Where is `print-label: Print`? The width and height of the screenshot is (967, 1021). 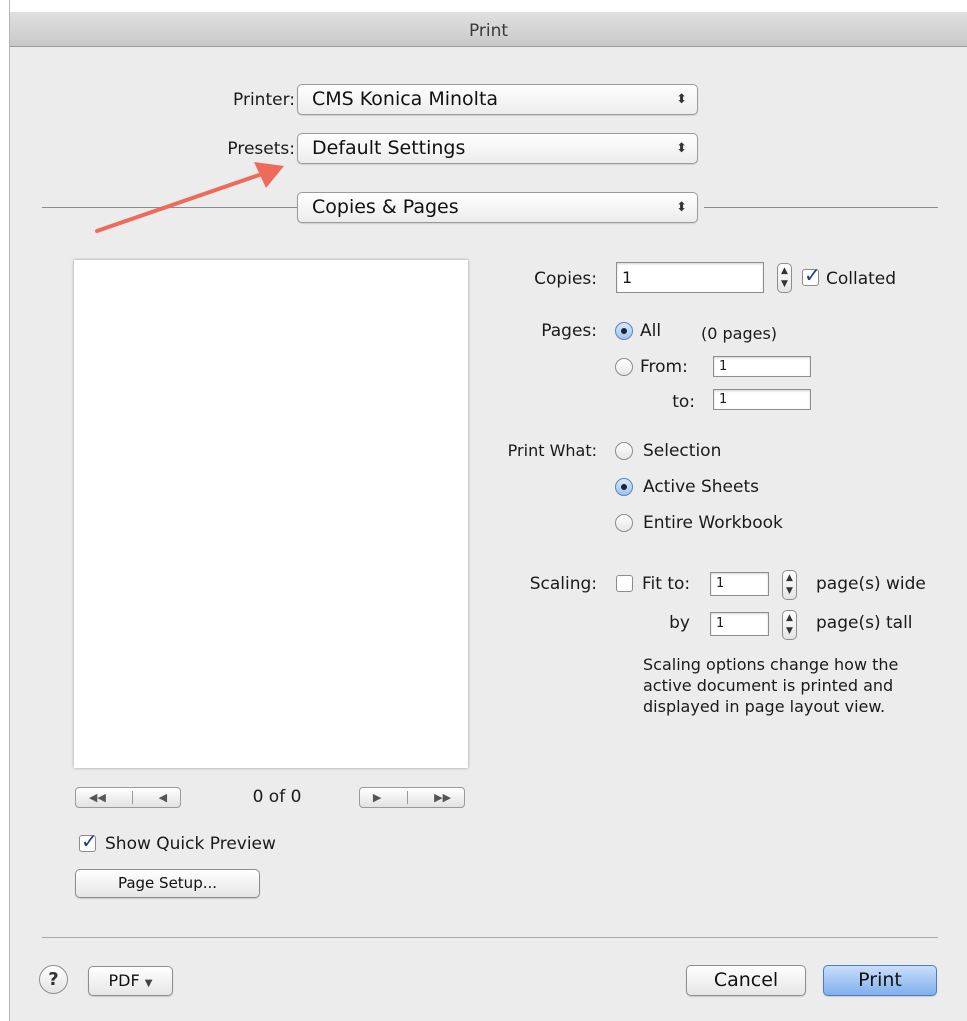
print-label: Print is located at coordinates (880, 980).